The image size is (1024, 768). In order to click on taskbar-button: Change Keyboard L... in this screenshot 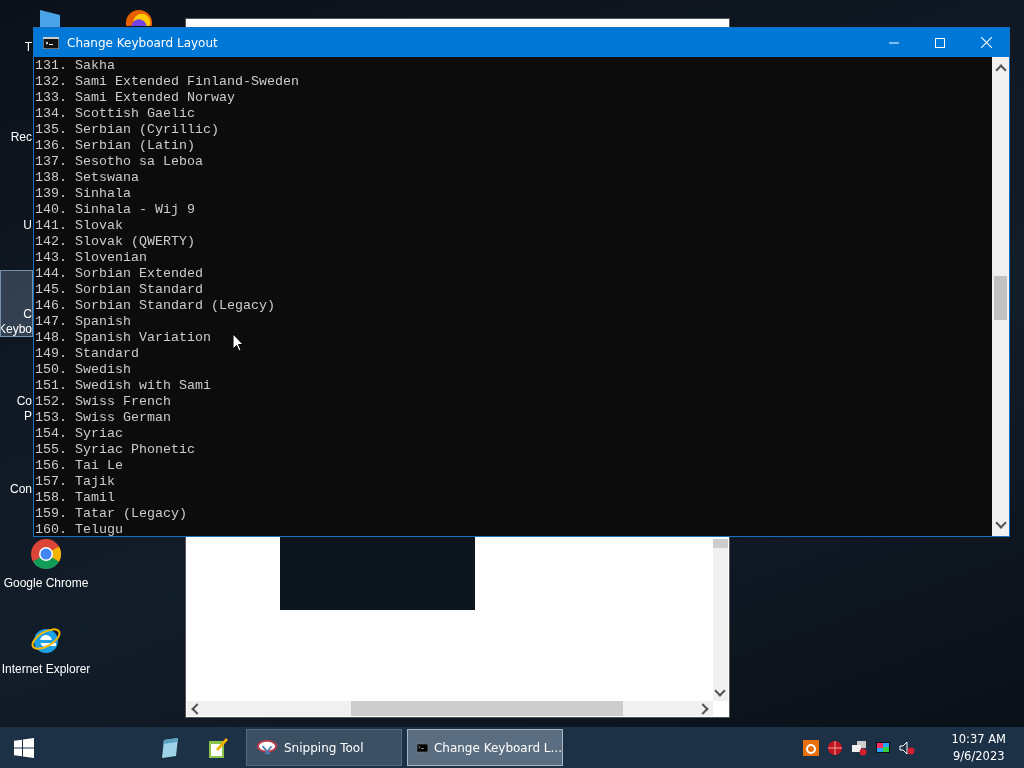, I will do `click(485, 747)`.